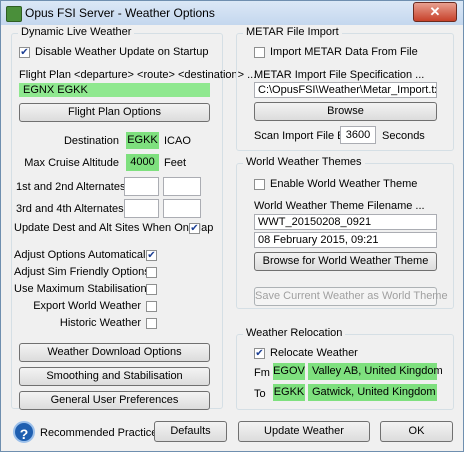 The image size is (464, 452). I want to click on weather-download-options-button: Weather Download Options, so click(114, 352).